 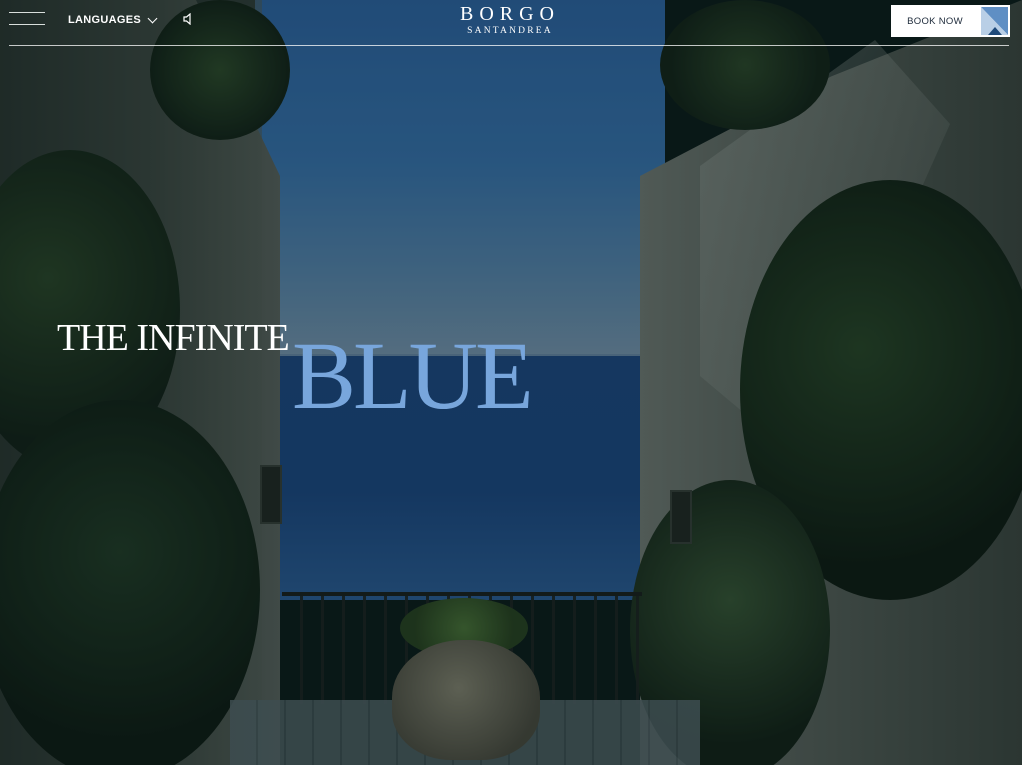 What do you see at coordinates (173, 338) in the screenshot?
I see `hero-headline-line1: THE INFINITE` at bounding box center [173, 338].